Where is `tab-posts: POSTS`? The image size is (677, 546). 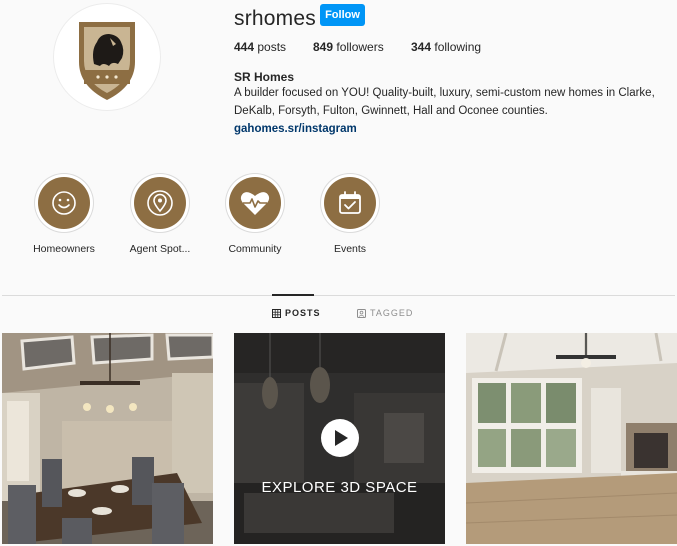
tab-posts: POSTS is located at coordinates (296, 313).